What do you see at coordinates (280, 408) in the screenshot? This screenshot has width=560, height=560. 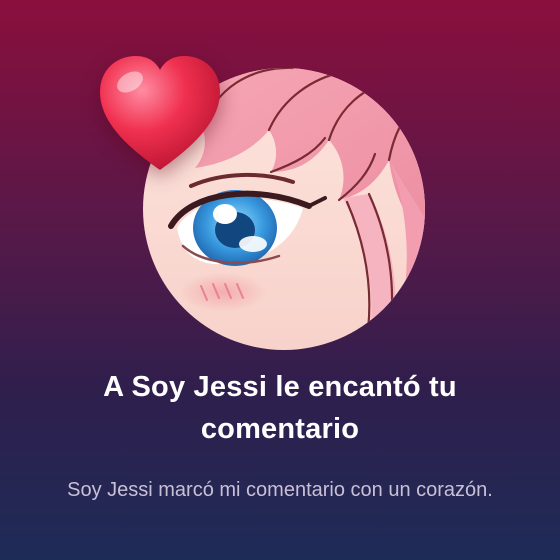 I see `notification-title: A Soy Jessi le encantó tu comentario` at bounding box center [280, 408].